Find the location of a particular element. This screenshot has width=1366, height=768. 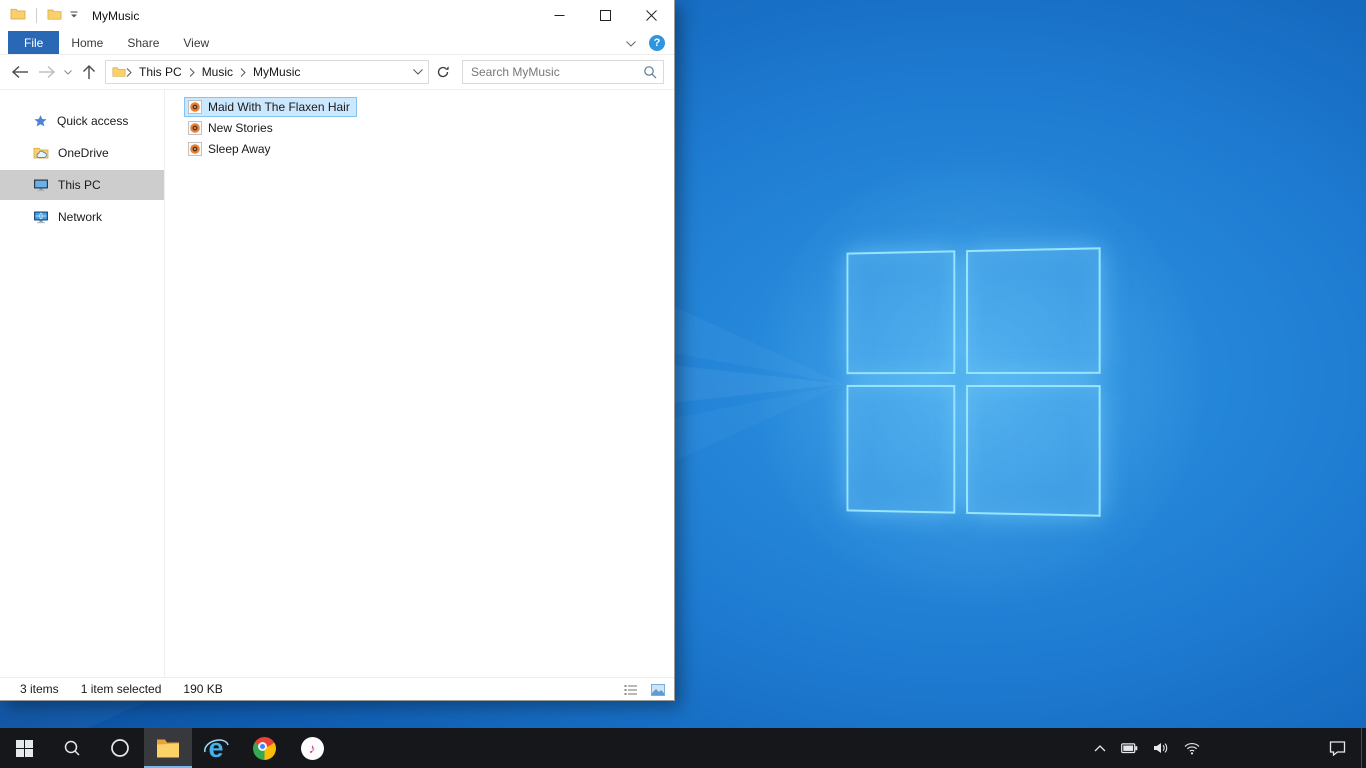

start-button is located at coordinates (24, 748).